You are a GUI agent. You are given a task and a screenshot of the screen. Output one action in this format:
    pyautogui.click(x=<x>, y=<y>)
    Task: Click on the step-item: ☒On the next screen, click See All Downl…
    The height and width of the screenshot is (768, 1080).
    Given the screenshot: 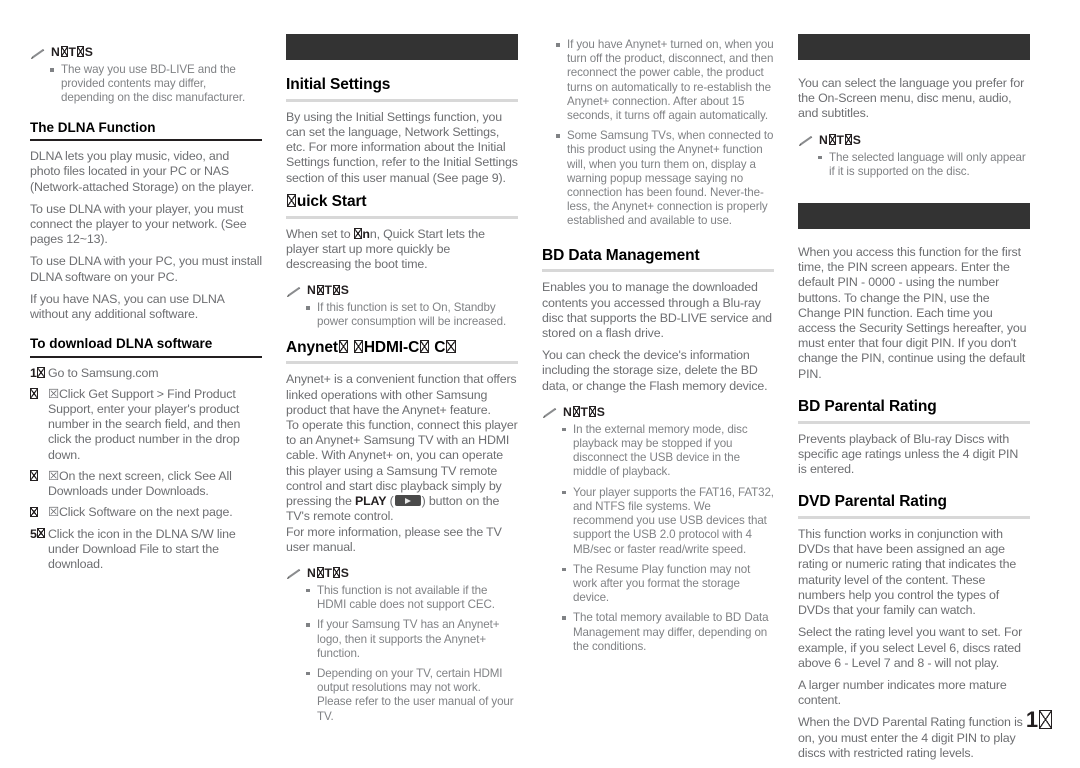 What is the action you would take?
    pyautogui.click(x=146, y=484)
    